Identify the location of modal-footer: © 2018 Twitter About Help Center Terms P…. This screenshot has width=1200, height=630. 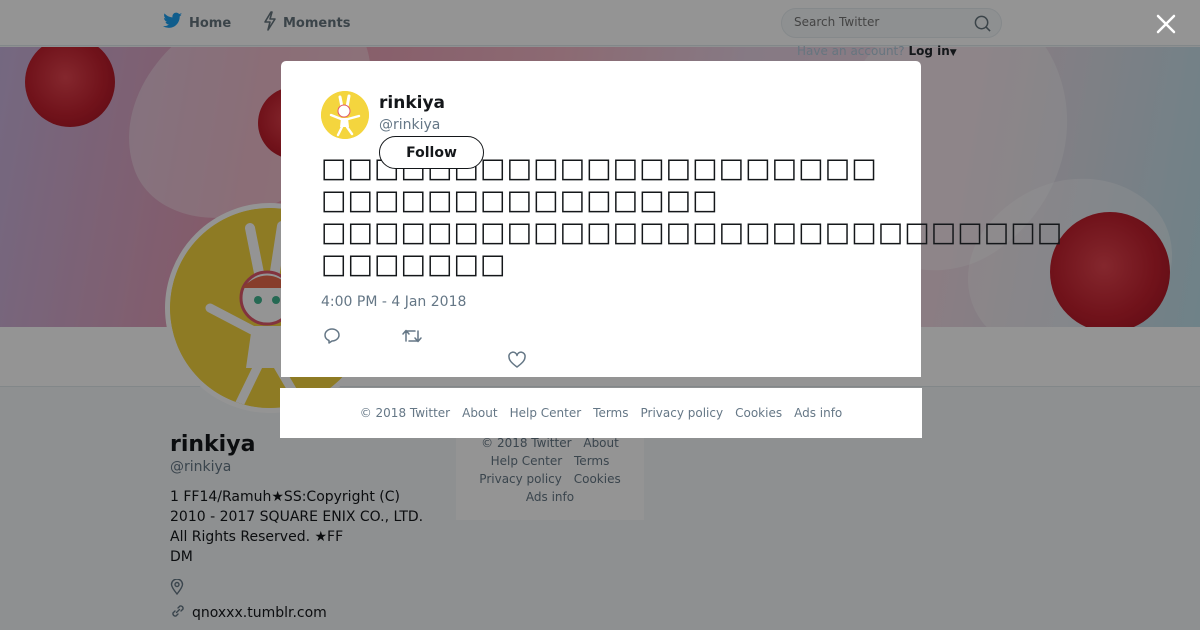
(601, 413).